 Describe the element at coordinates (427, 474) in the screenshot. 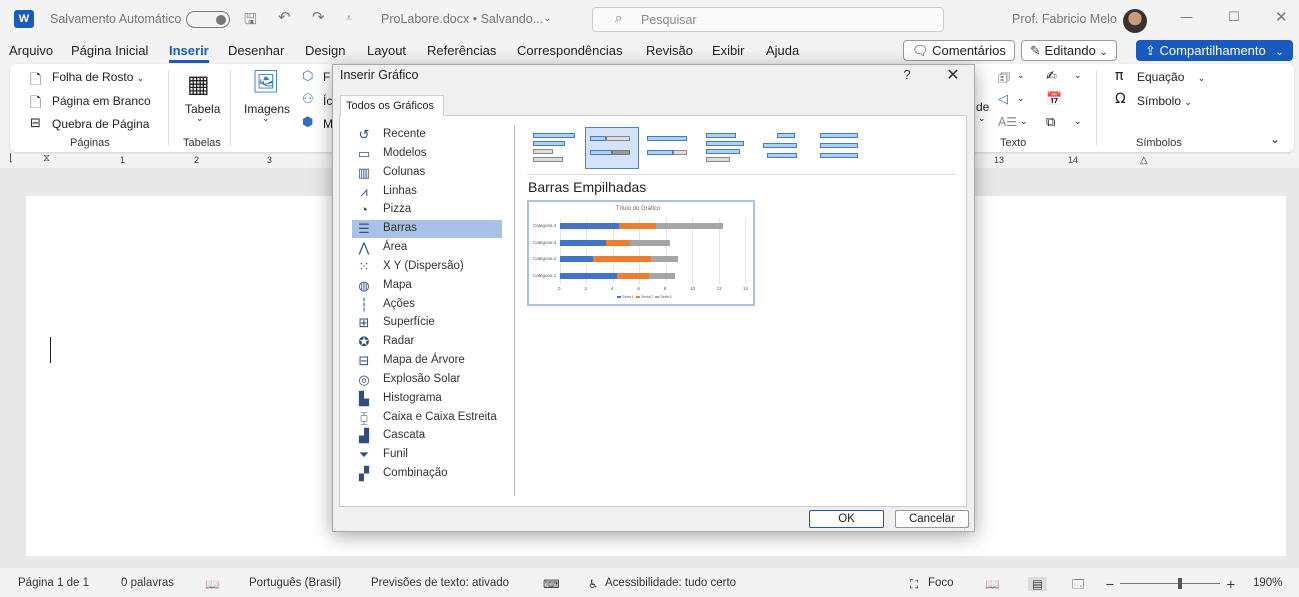

I see `chart-type-combinacao: ▞ Combinação` at that location.